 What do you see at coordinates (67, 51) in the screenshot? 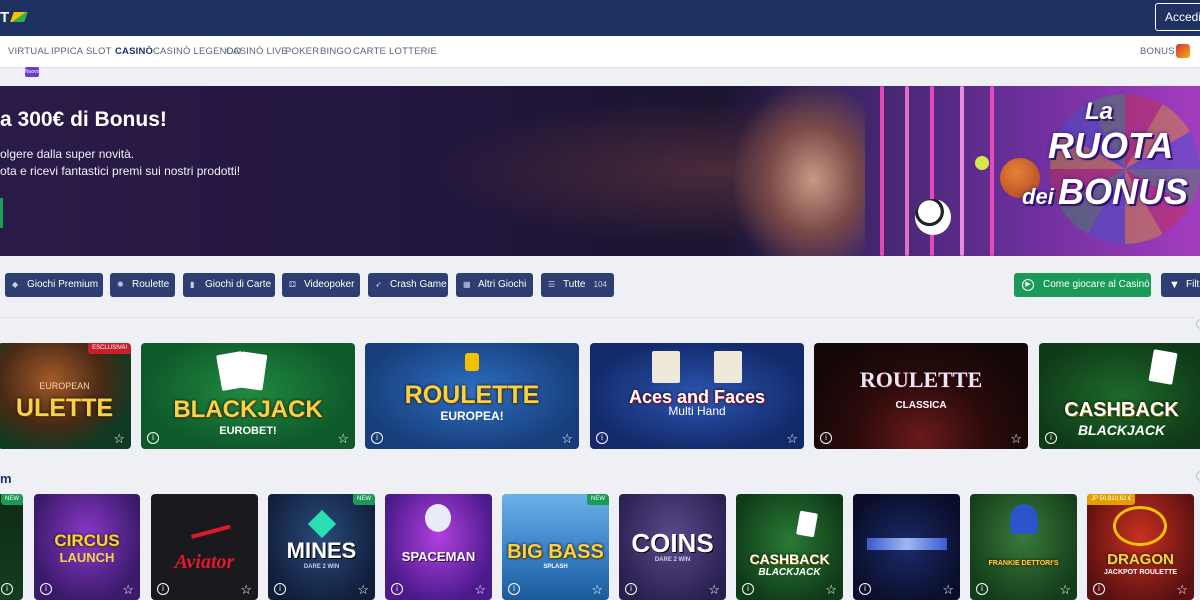
I see `nav-item-ippica: IPPICA` at bounding box center [67, 51].